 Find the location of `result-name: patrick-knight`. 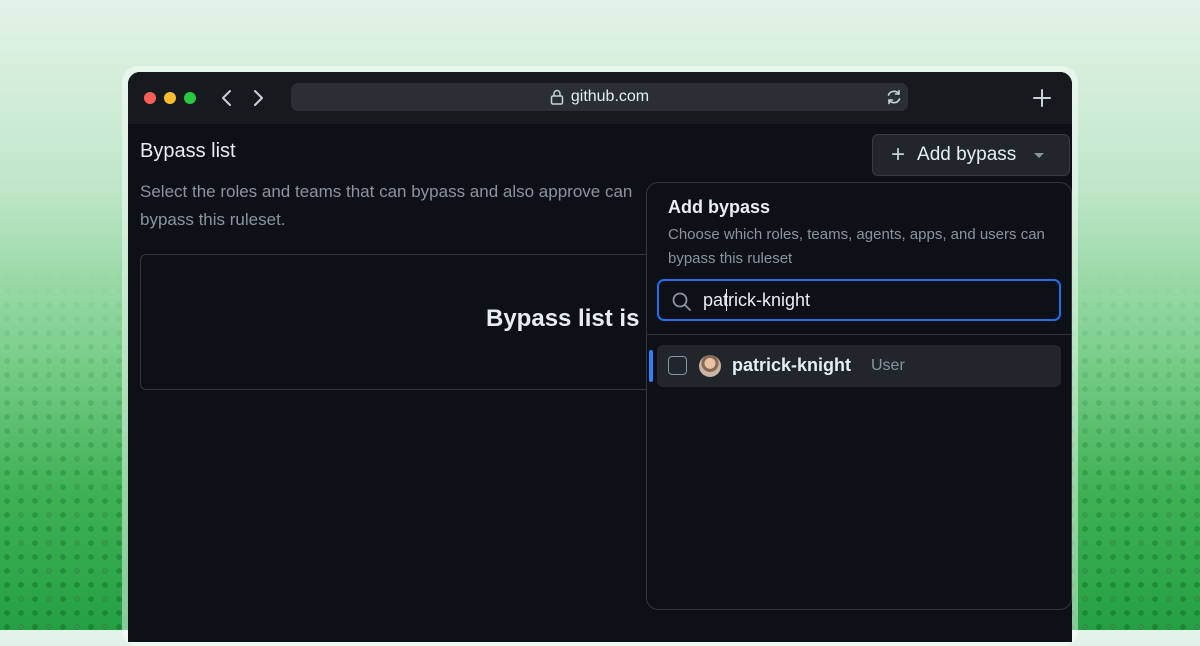

result-name: patrick-knight is located at coordinates (792, 365).